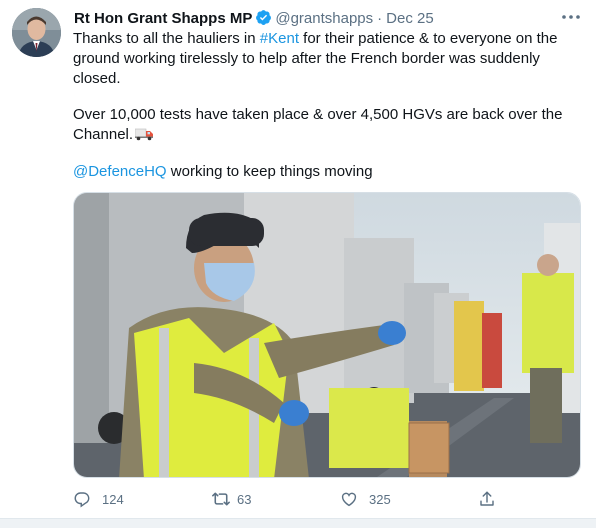 Image resolution: width=596 pixels, height=528 pixels. I want to click on share-icon, so click(487, 499).